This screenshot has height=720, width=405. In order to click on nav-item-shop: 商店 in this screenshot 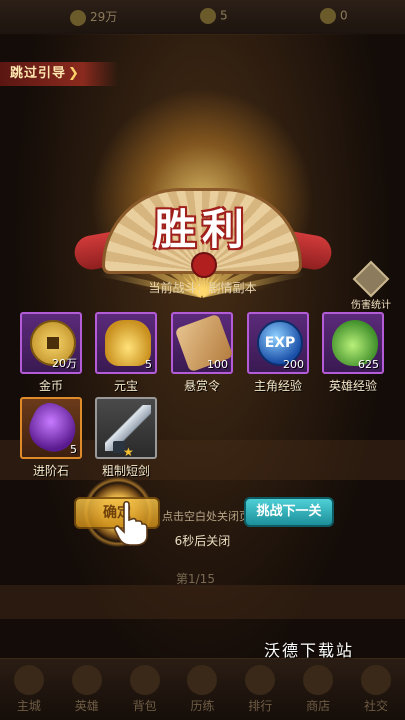, I will do `click(318, 689)`.